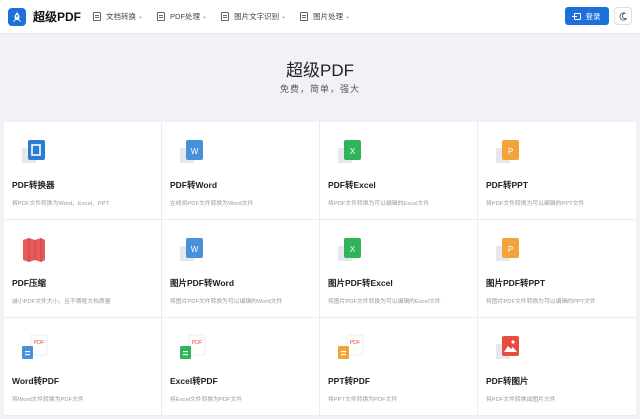 This screenshot has height=419, width=640. I want to click on word-to-pdf-icon: PDF, so click(34, 348).